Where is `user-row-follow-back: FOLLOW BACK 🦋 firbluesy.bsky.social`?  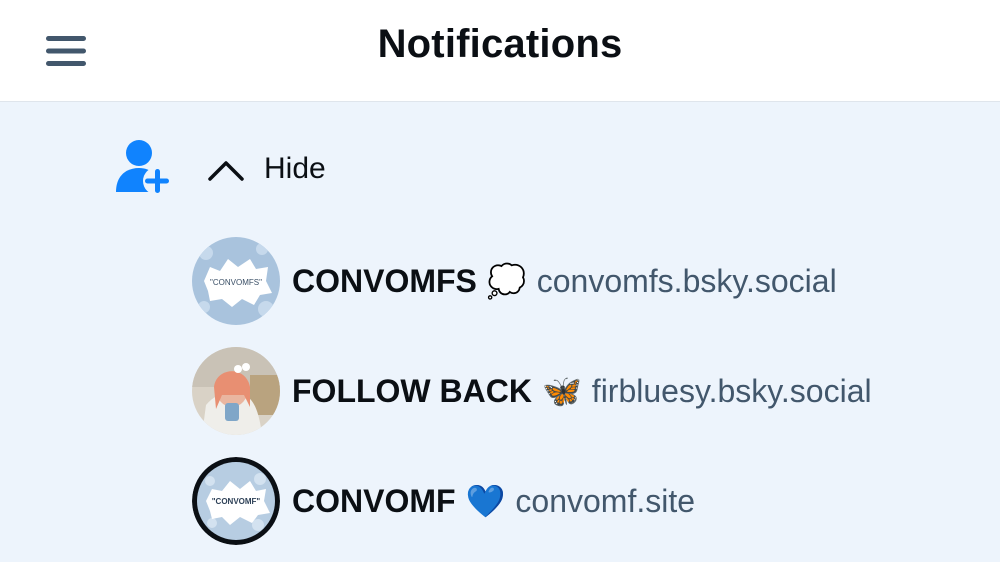
user-row-follow-back: FOLLOW BACK 🦋 firbluesy.bsky.social is located at coordinates (532, 391).